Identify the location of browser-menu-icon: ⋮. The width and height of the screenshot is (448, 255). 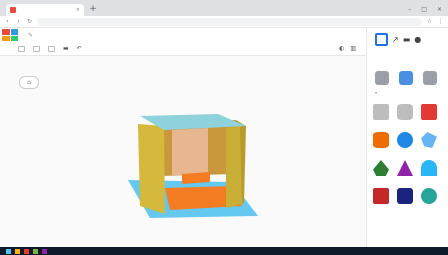
(440, 21).